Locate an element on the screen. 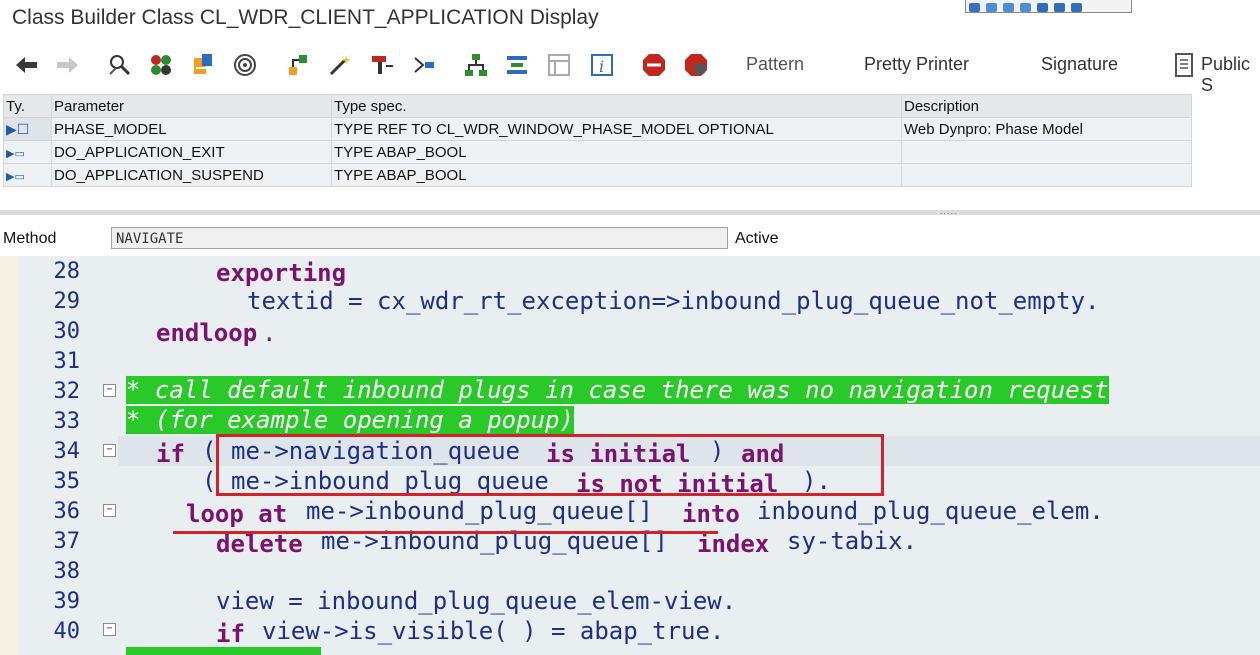 This screenshot has height=655, width=1260. back-icon is located at coordinates (26, 65).